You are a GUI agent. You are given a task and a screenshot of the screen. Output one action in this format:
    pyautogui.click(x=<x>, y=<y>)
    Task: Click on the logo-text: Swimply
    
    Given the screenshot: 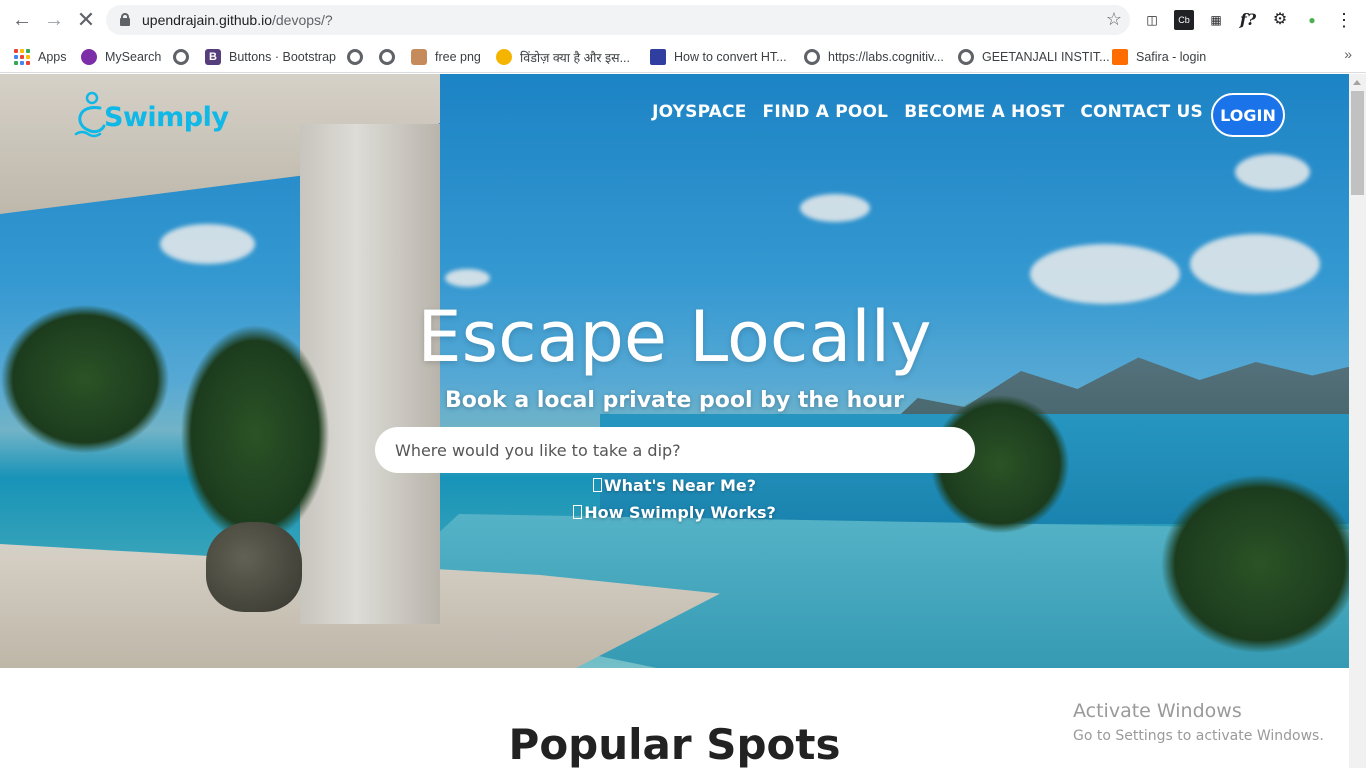 What is the action you would take?
    pyautogui.click(x=166, y=117)
    